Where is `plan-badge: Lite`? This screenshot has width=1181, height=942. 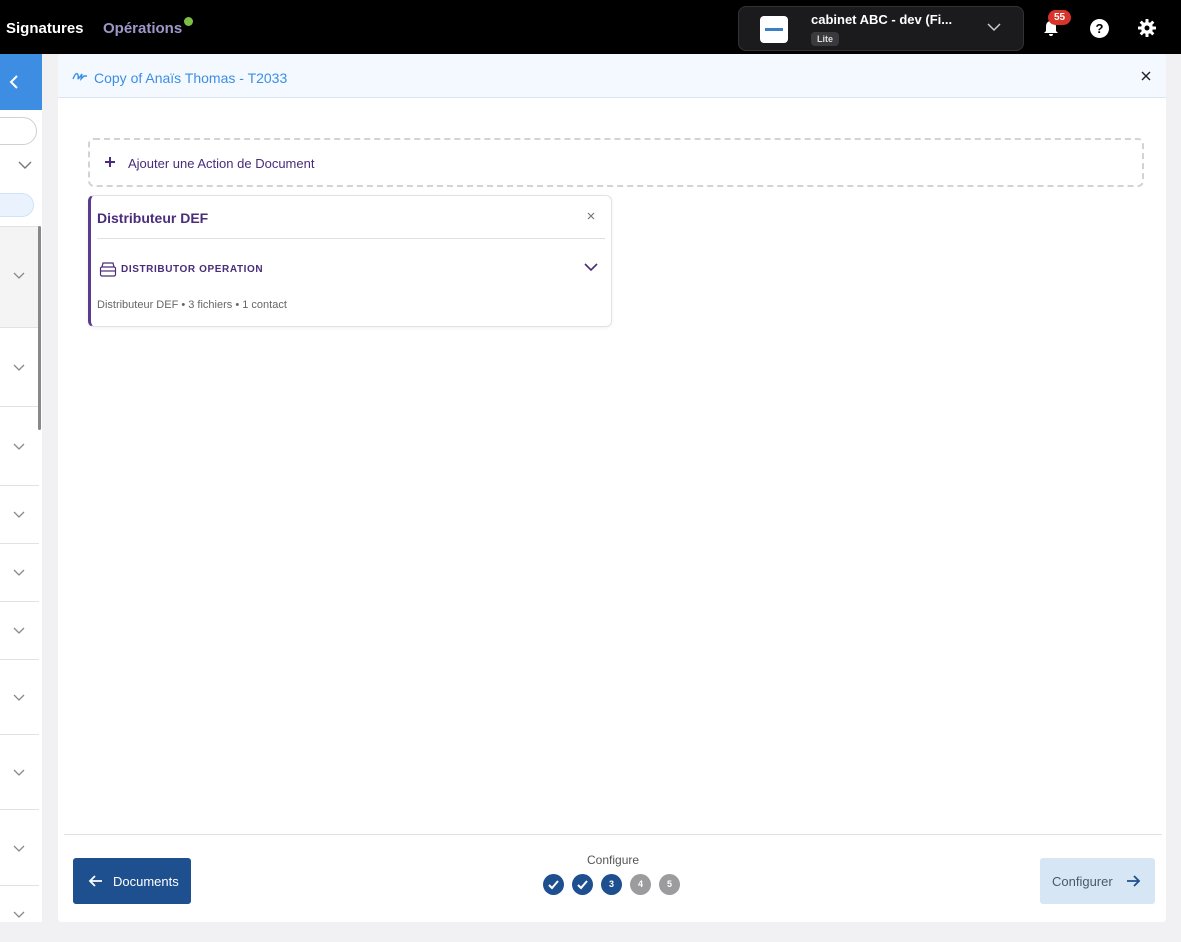 plan-badge: Lite is located at coordinates (825, 39).